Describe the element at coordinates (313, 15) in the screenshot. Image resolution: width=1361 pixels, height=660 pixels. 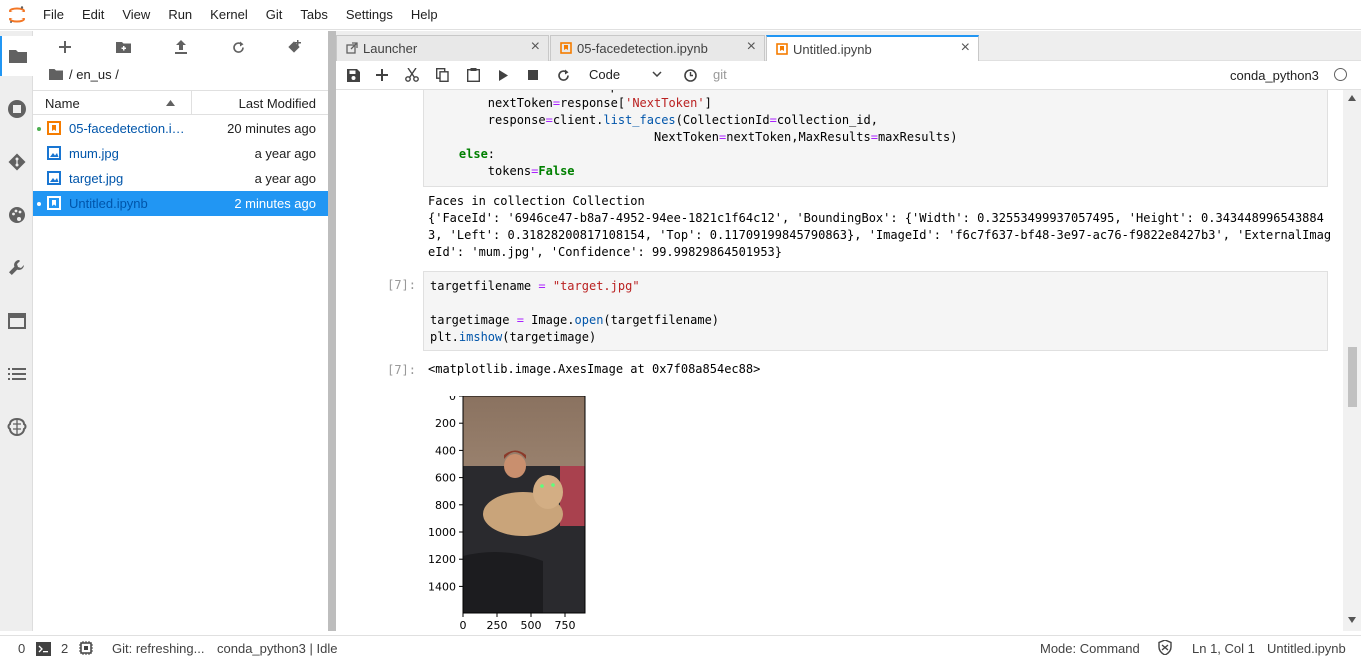
I see `menu-tabs: Tabs` at that location.